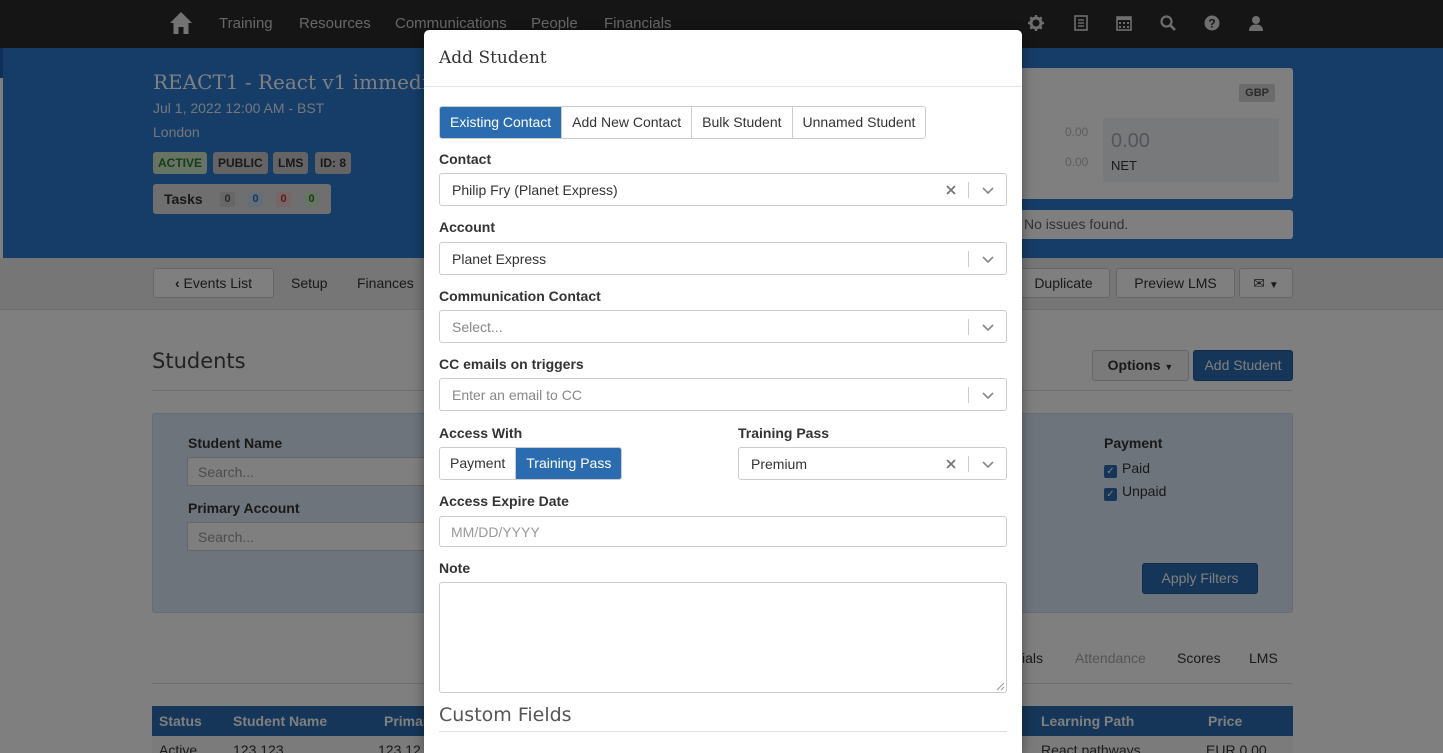  What do you see at coordinates (501, 122) in the screenshot?
I see `tab-existing-contact: Existing Contact` at bounding box center [501, 122].